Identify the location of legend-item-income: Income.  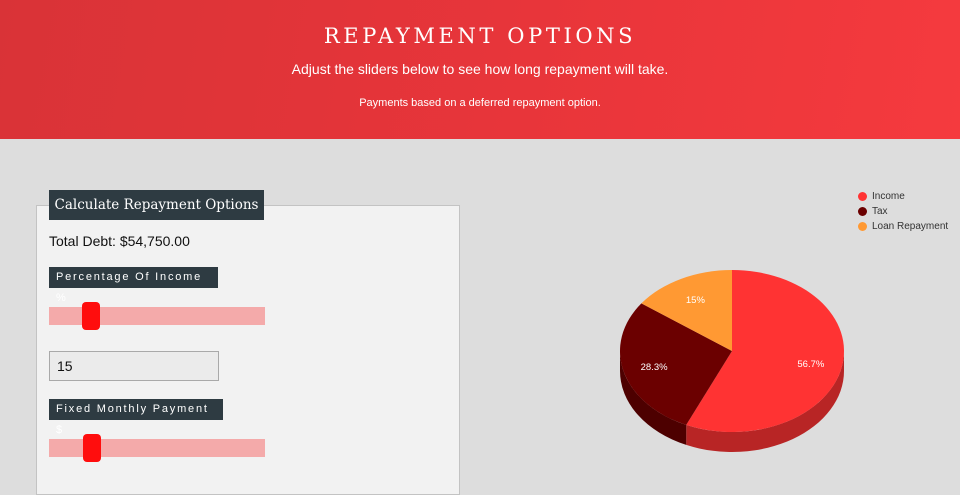
(903, 196).